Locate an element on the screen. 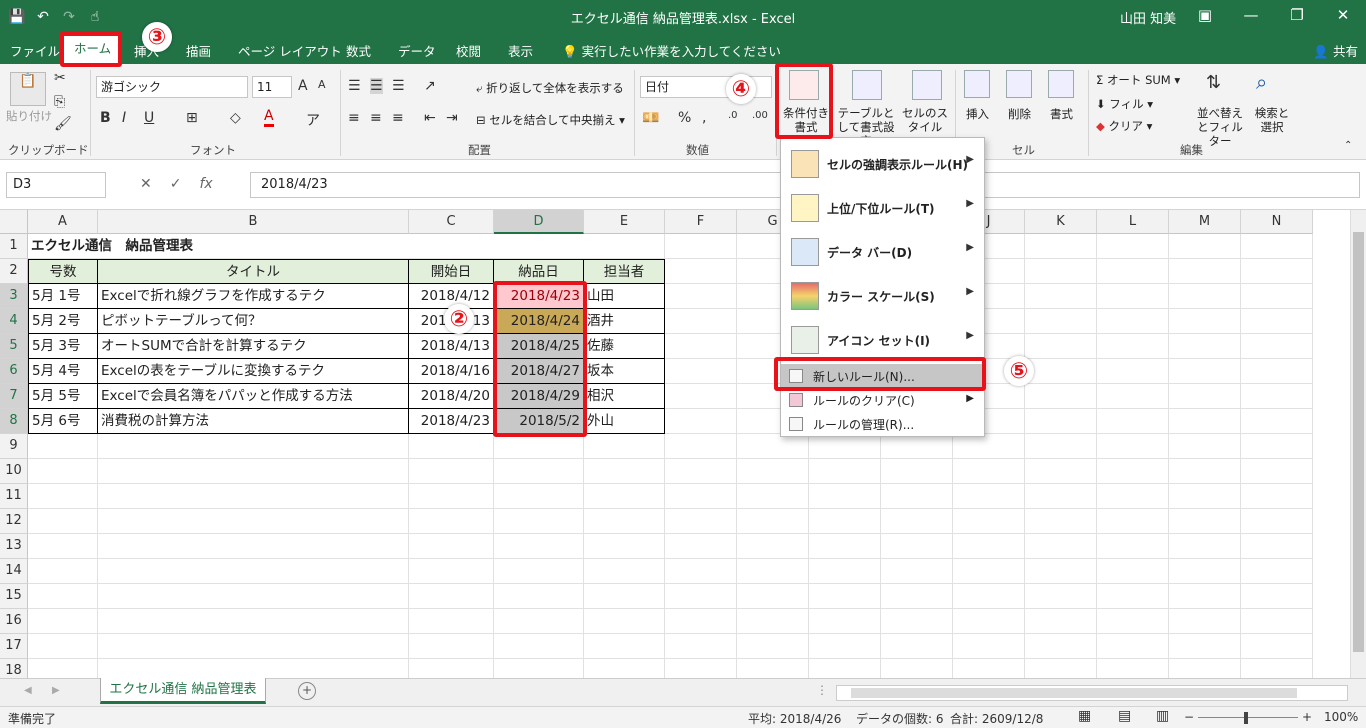 The height and width of the screenshot is (728, 1366). delete-cells-icon is located at coordinates (1019, 84).